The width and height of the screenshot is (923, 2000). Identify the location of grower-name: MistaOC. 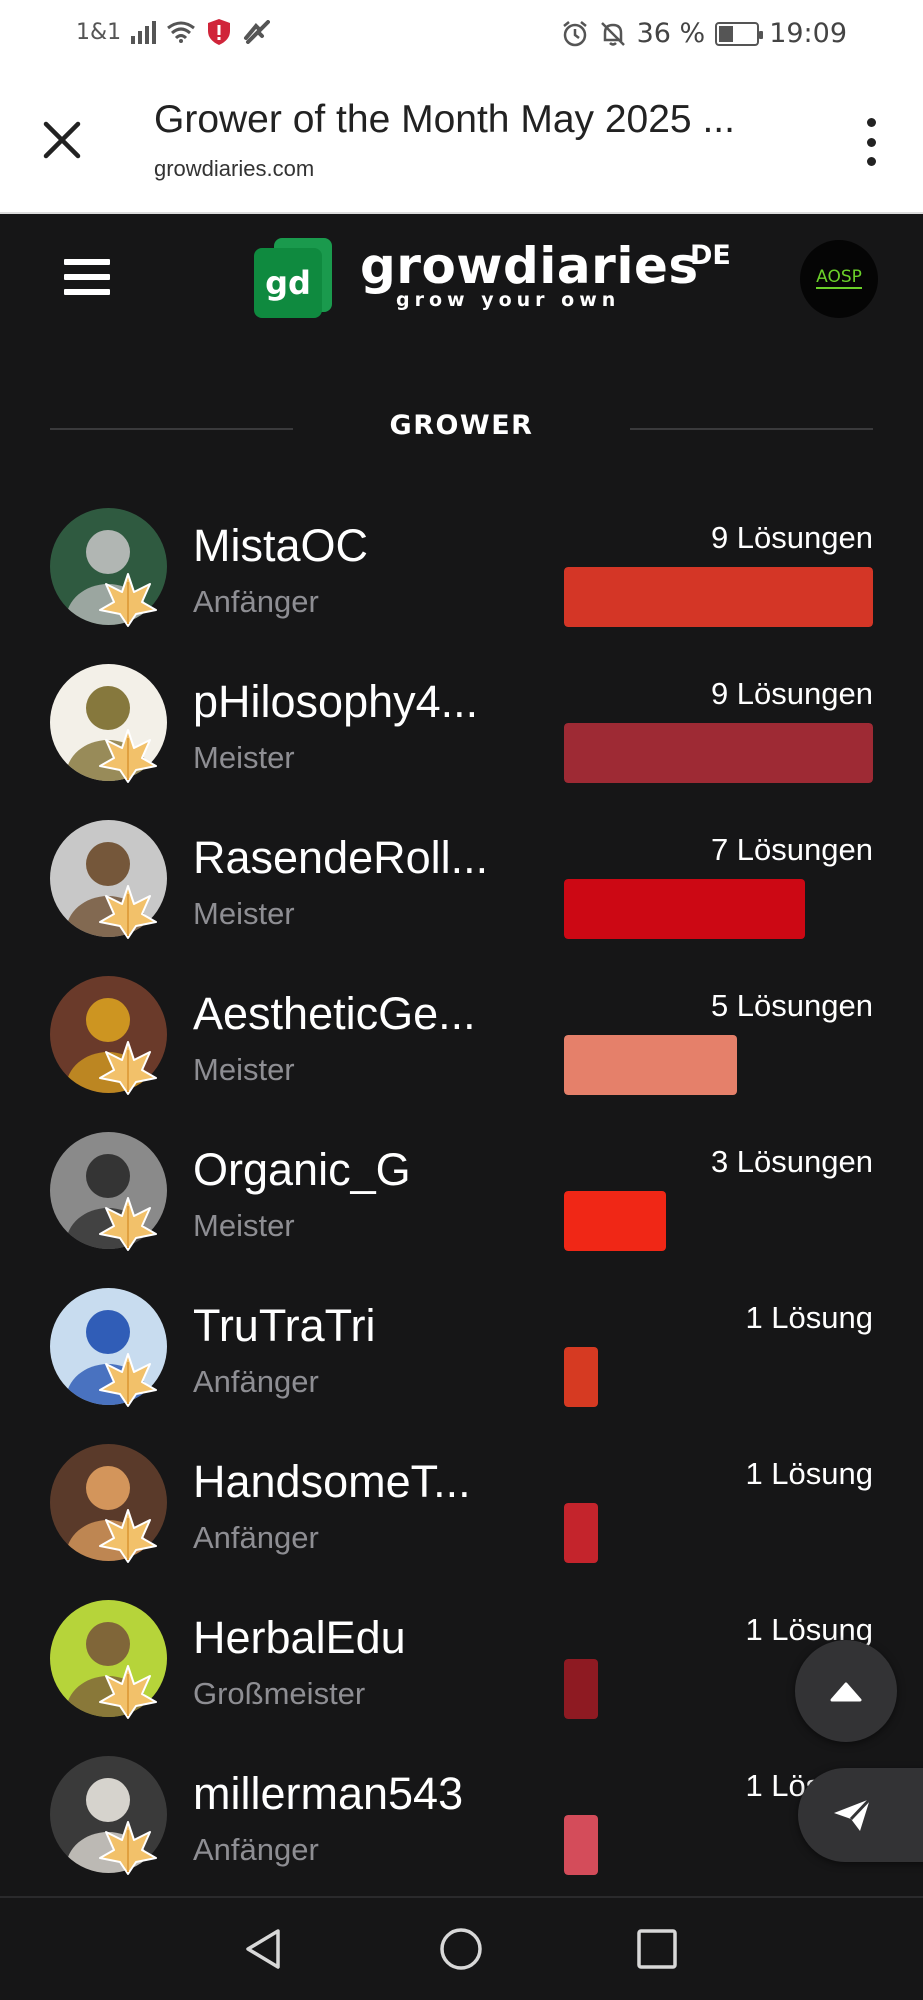
(280, 546).